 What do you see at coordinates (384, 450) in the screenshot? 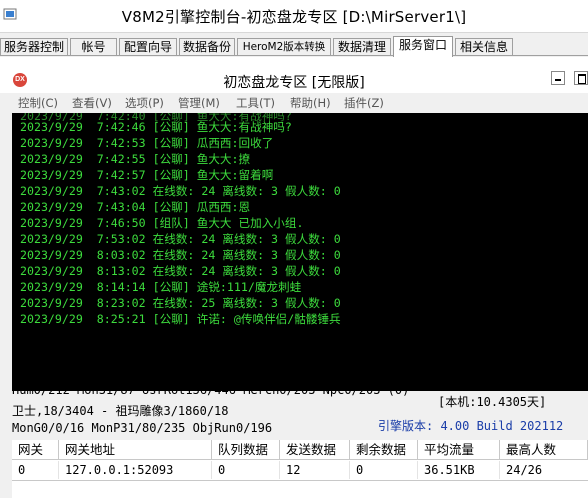
I see `column-header-remaining: 剩余数据` at bounding box center [384, 450].